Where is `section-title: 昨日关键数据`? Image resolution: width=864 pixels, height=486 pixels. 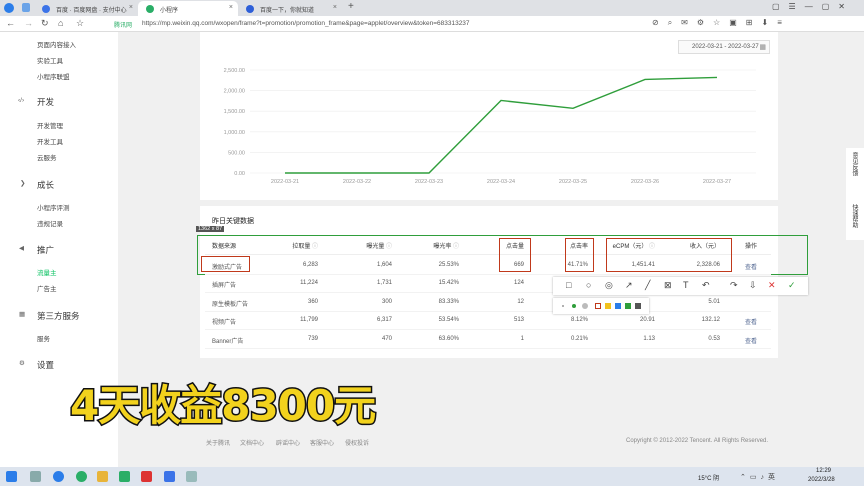
section-title: 昨日关键数据 is located at coordinates (233, 221).